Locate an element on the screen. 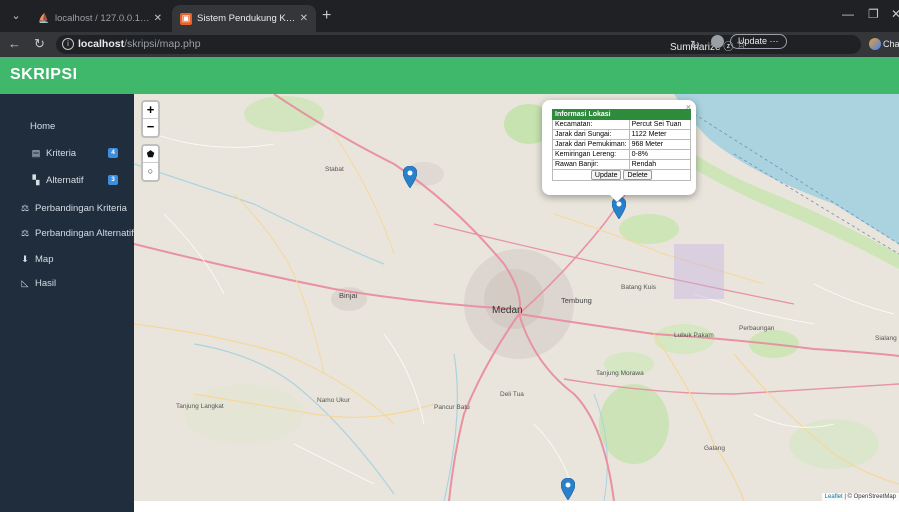 Image resolution: width=899 pixels, height=512 pixels. table-row: Jarak dari Pemukiman: 968 Meter is located at coordinates (621, 144).